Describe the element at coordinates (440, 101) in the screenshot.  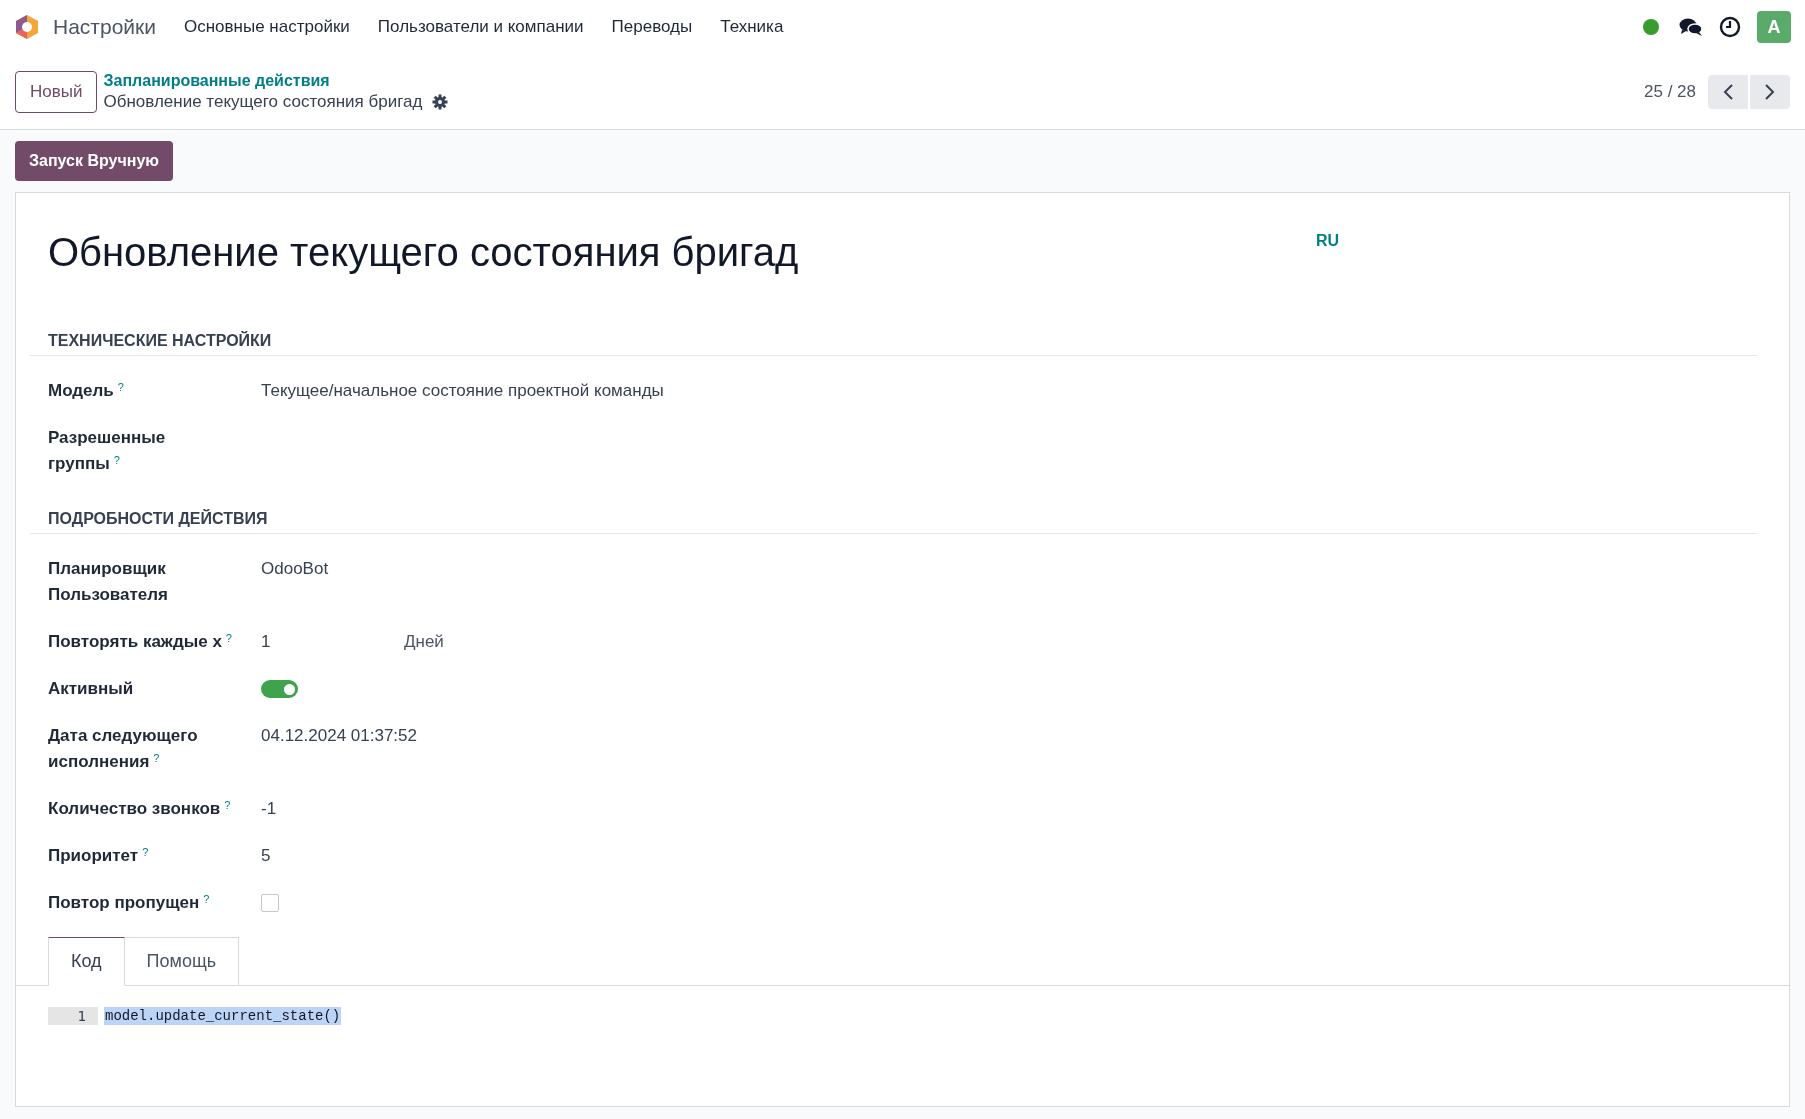
I see `settings-icon` at that location.